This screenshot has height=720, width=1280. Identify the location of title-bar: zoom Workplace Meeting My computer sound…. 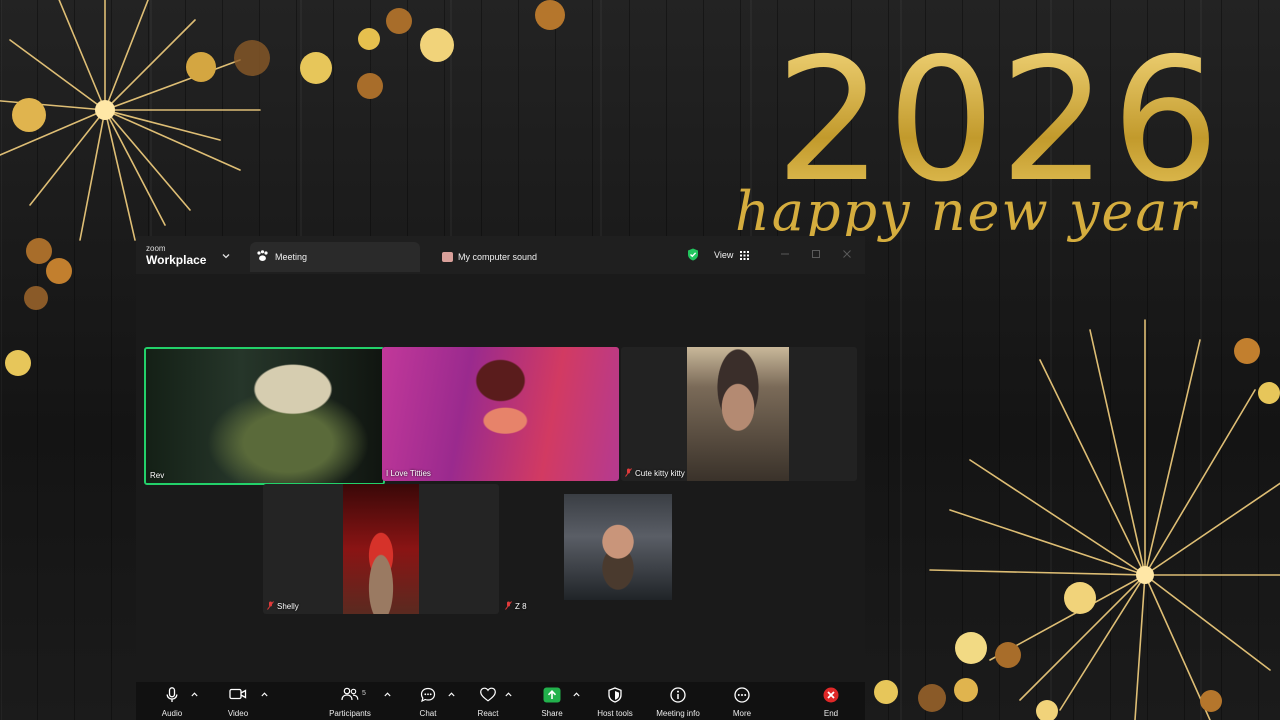
(500, 255).